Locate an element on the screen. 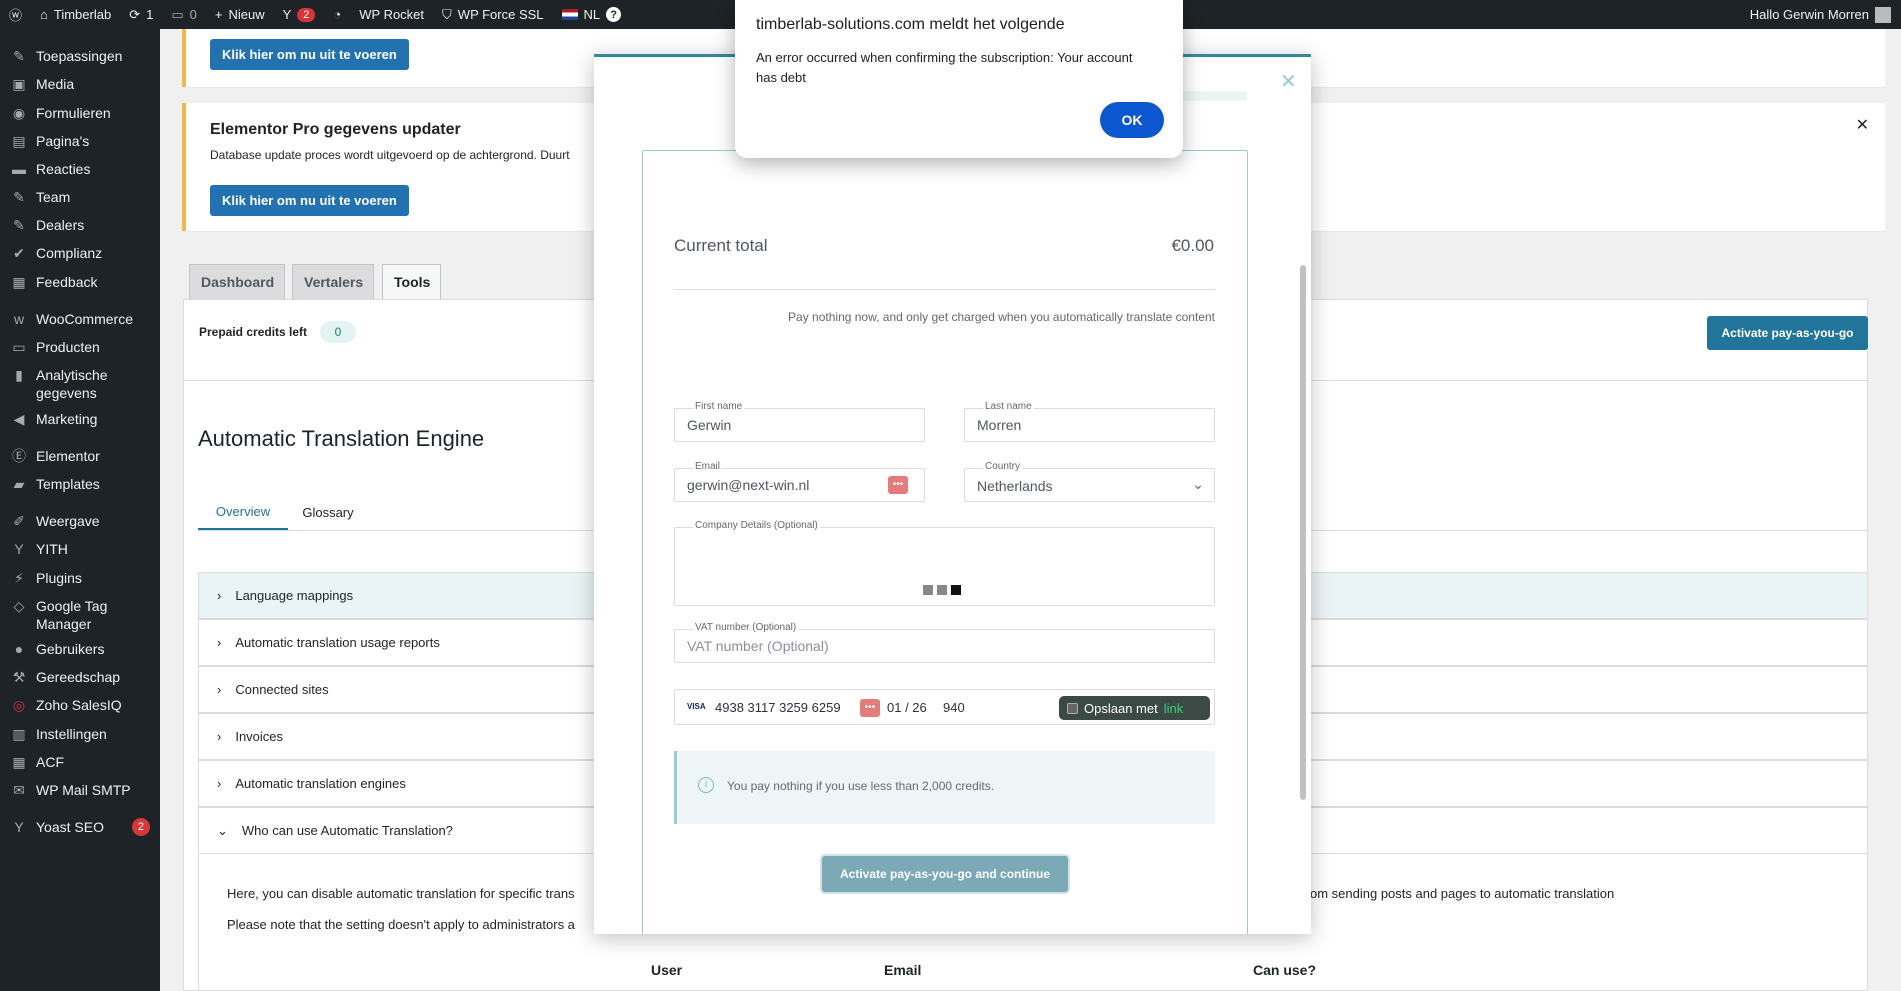 The height and width of the screenshot is (991, 1901). card-expiry: 01 / 26 is located at coordinates (907, 707).